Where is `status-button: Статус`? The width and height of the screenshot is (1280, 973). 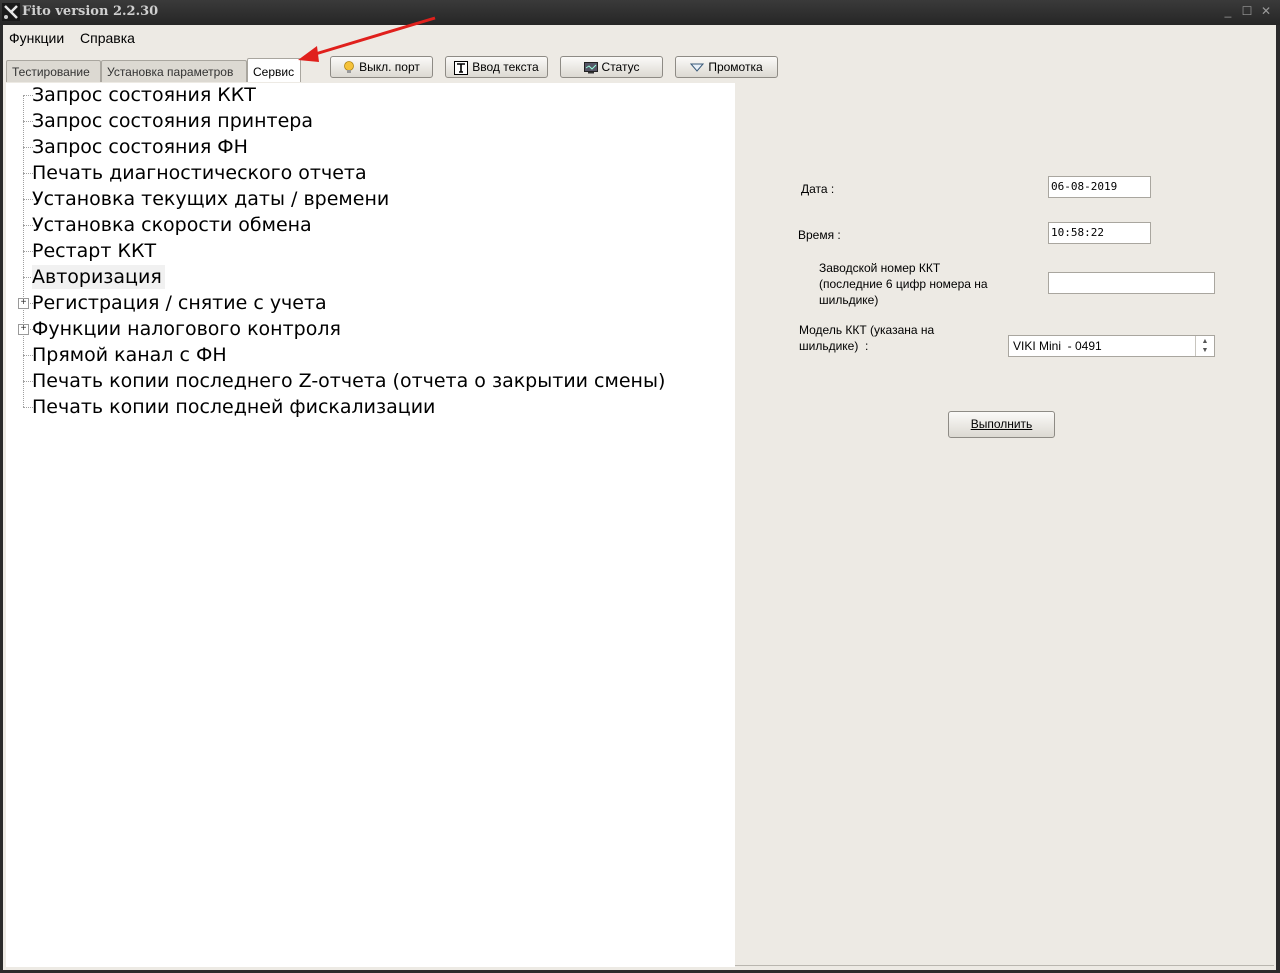 status-button: Статус is located at coordinates (611, 67).